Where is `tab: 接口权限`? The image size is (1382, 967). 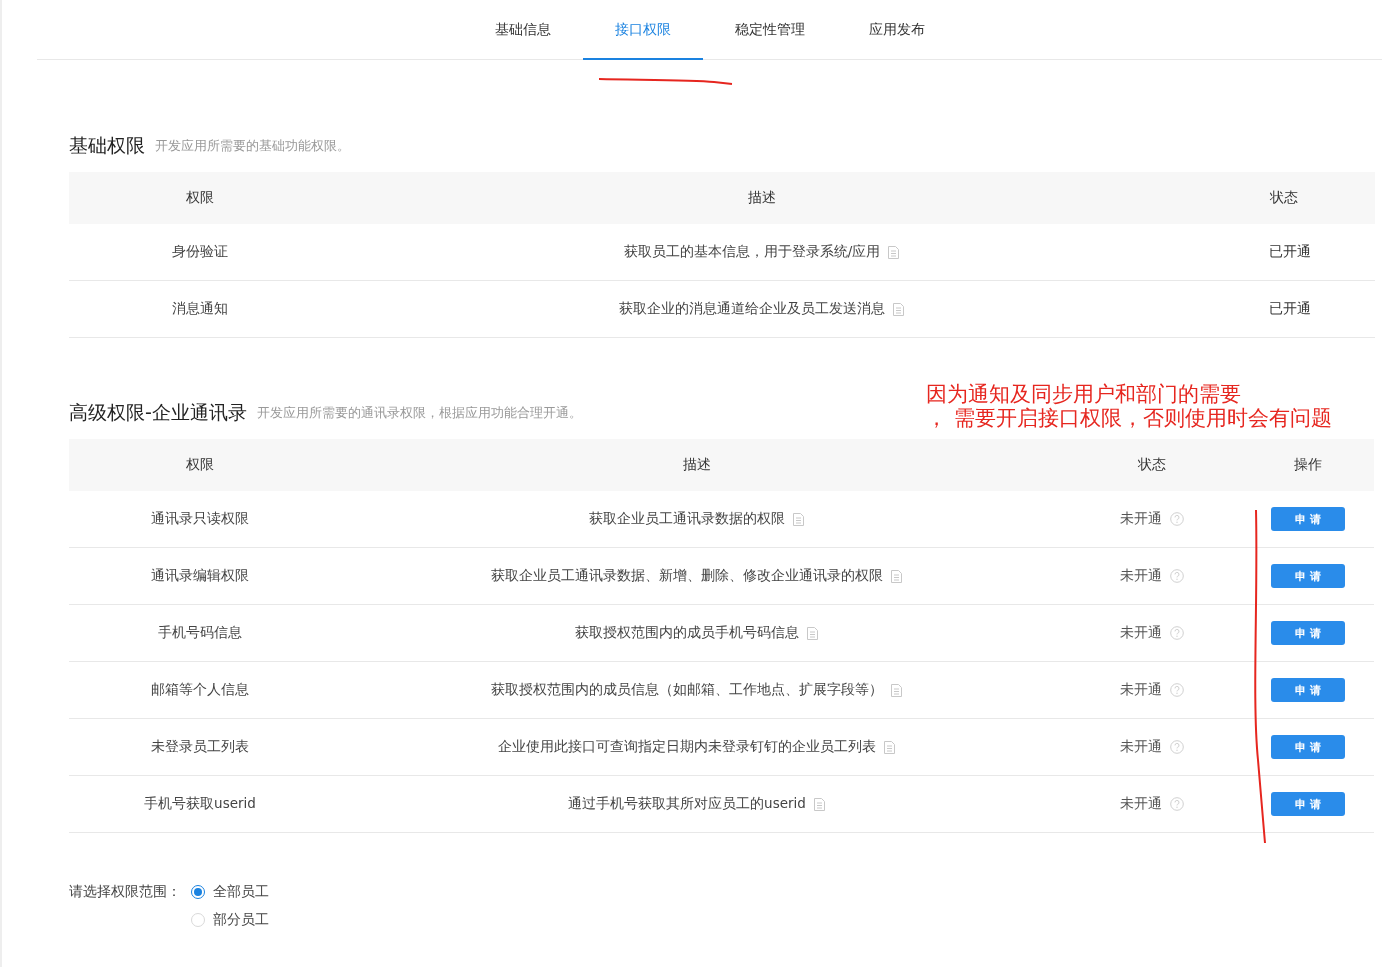 tab: 接口权限 is located at coordinates (642, 30).